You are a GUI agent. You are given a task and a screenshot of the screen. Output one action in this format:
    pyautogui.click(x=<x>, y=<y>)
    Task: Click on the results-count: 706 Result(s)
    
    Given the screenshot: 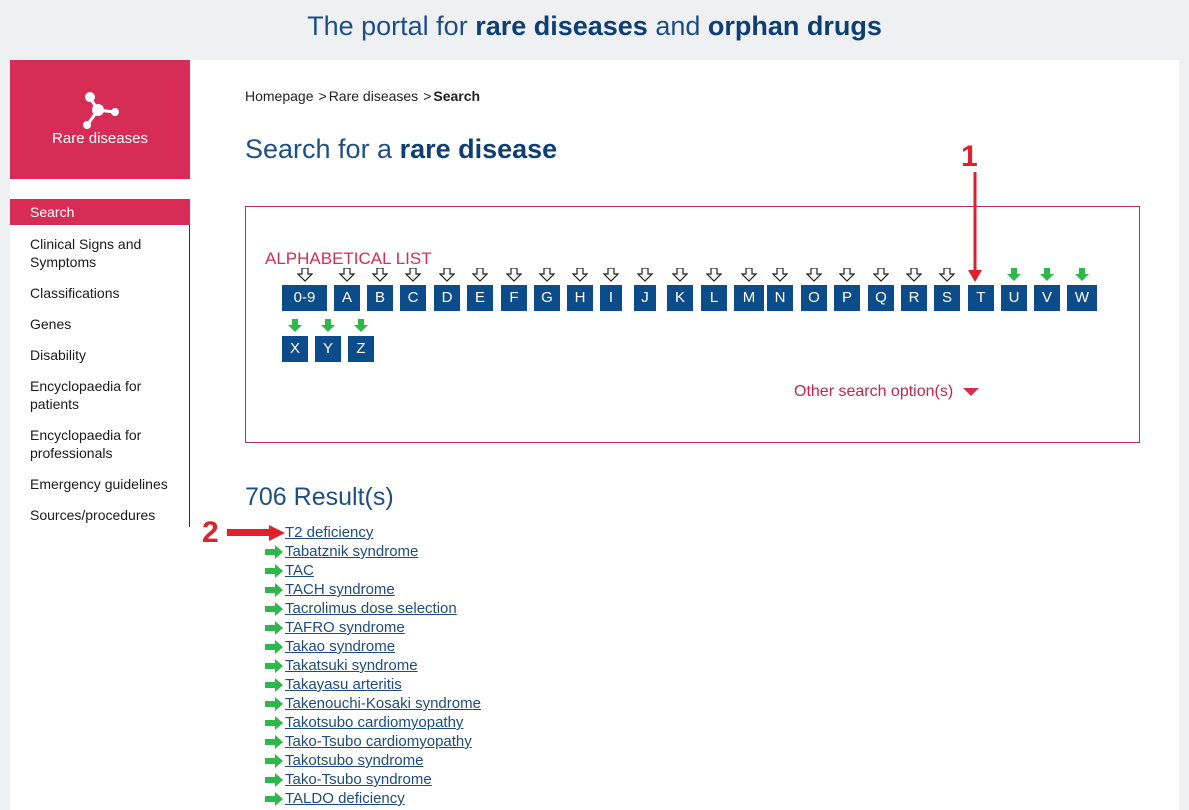 What is the action you would take?
    pyautogui.click(x=319, y=497)
    